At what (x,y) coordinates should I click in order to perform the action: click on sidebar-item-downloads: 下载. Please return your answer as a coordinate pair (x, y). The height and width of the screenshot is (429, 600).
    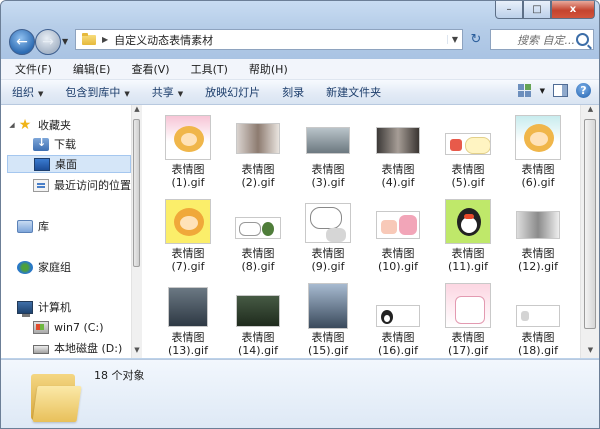
    Looking at the image, I should click on (54, 144).